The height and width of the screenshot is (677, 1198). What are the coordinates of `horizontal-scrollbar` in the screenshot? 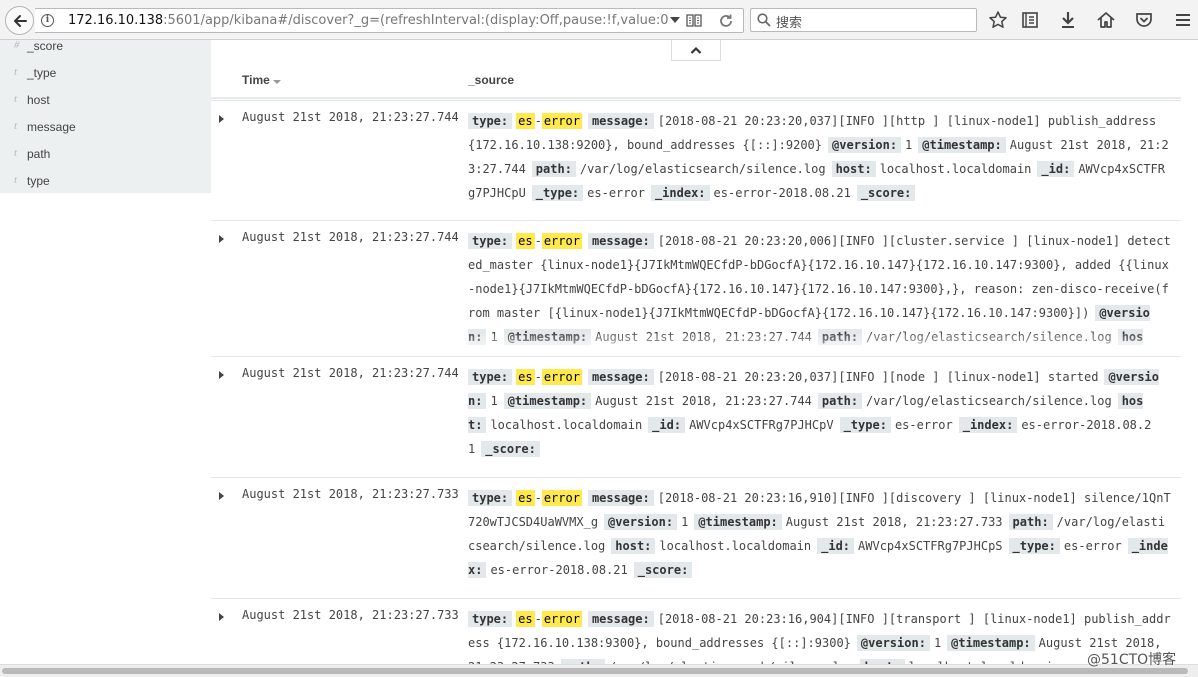 It's located at (599, 670).